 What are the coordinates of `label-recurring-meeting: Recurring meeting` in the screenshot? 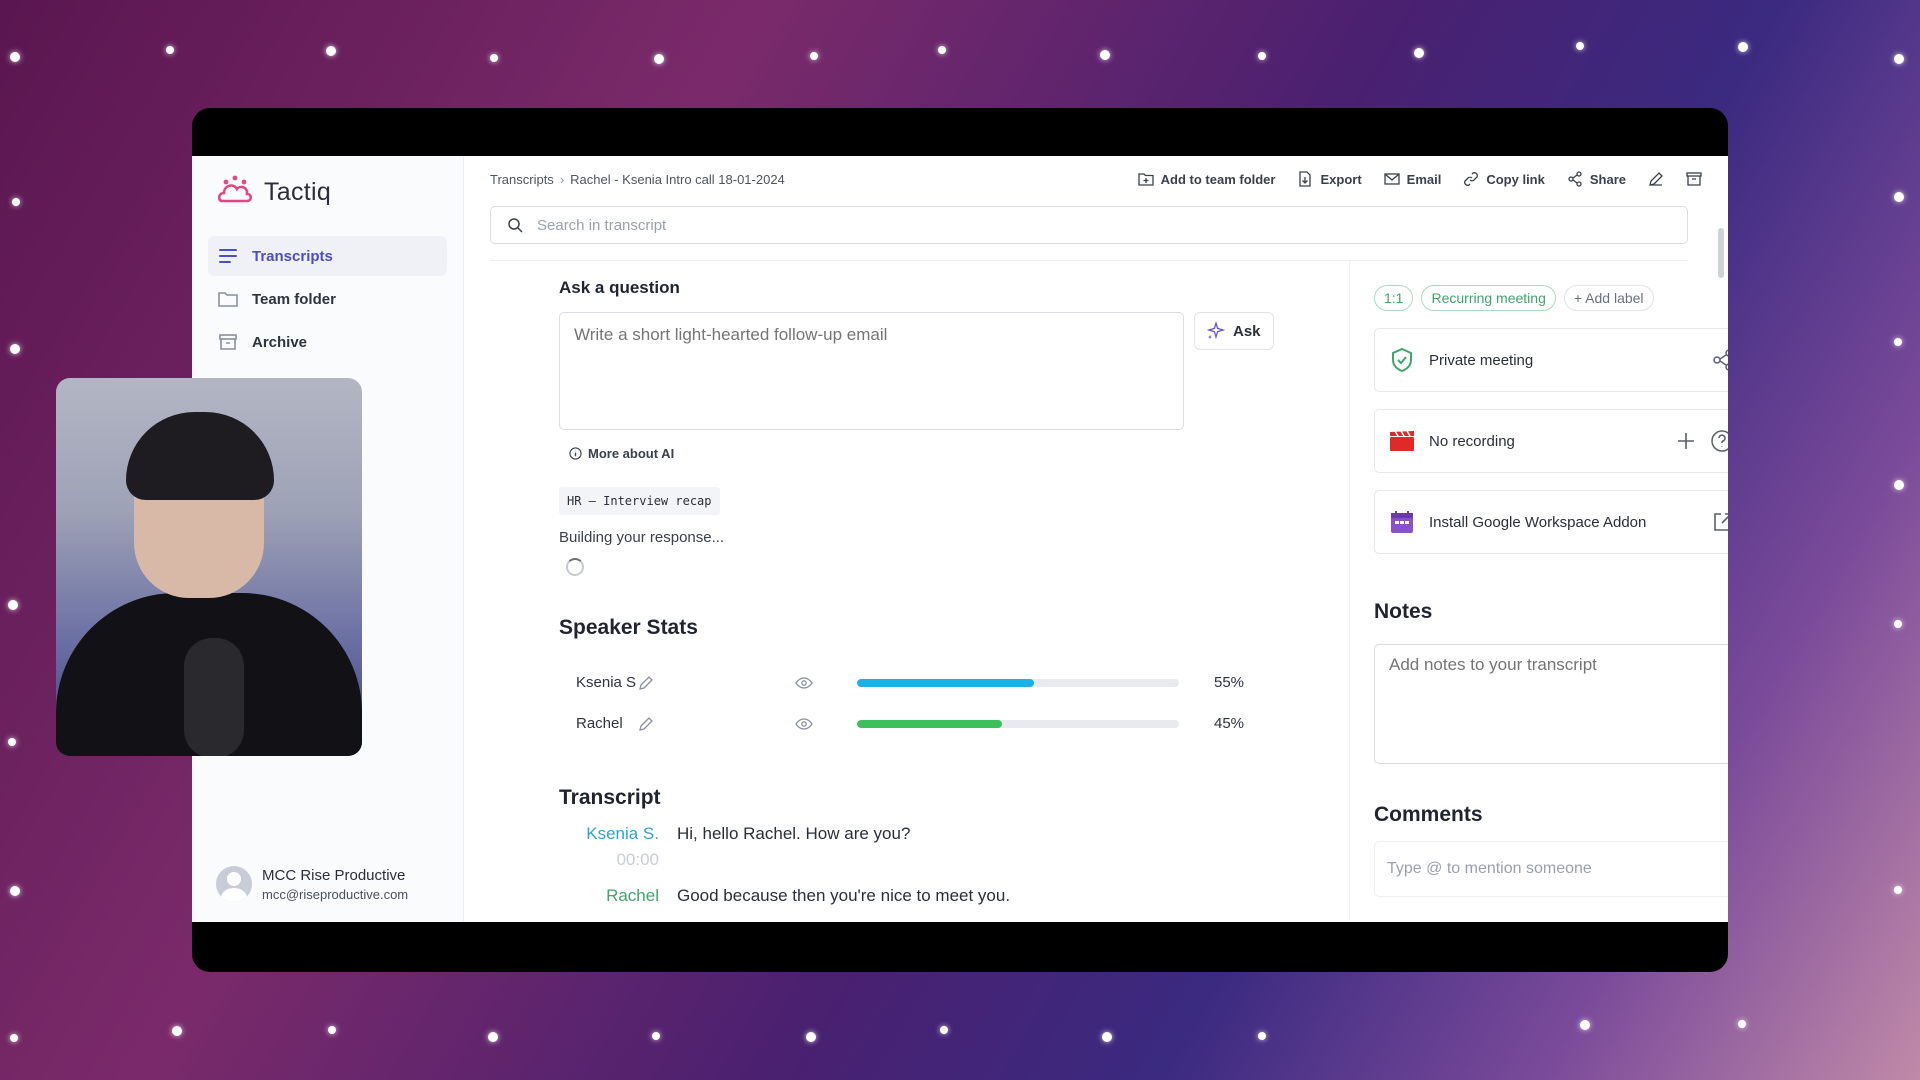 It's located at (1488, 298).